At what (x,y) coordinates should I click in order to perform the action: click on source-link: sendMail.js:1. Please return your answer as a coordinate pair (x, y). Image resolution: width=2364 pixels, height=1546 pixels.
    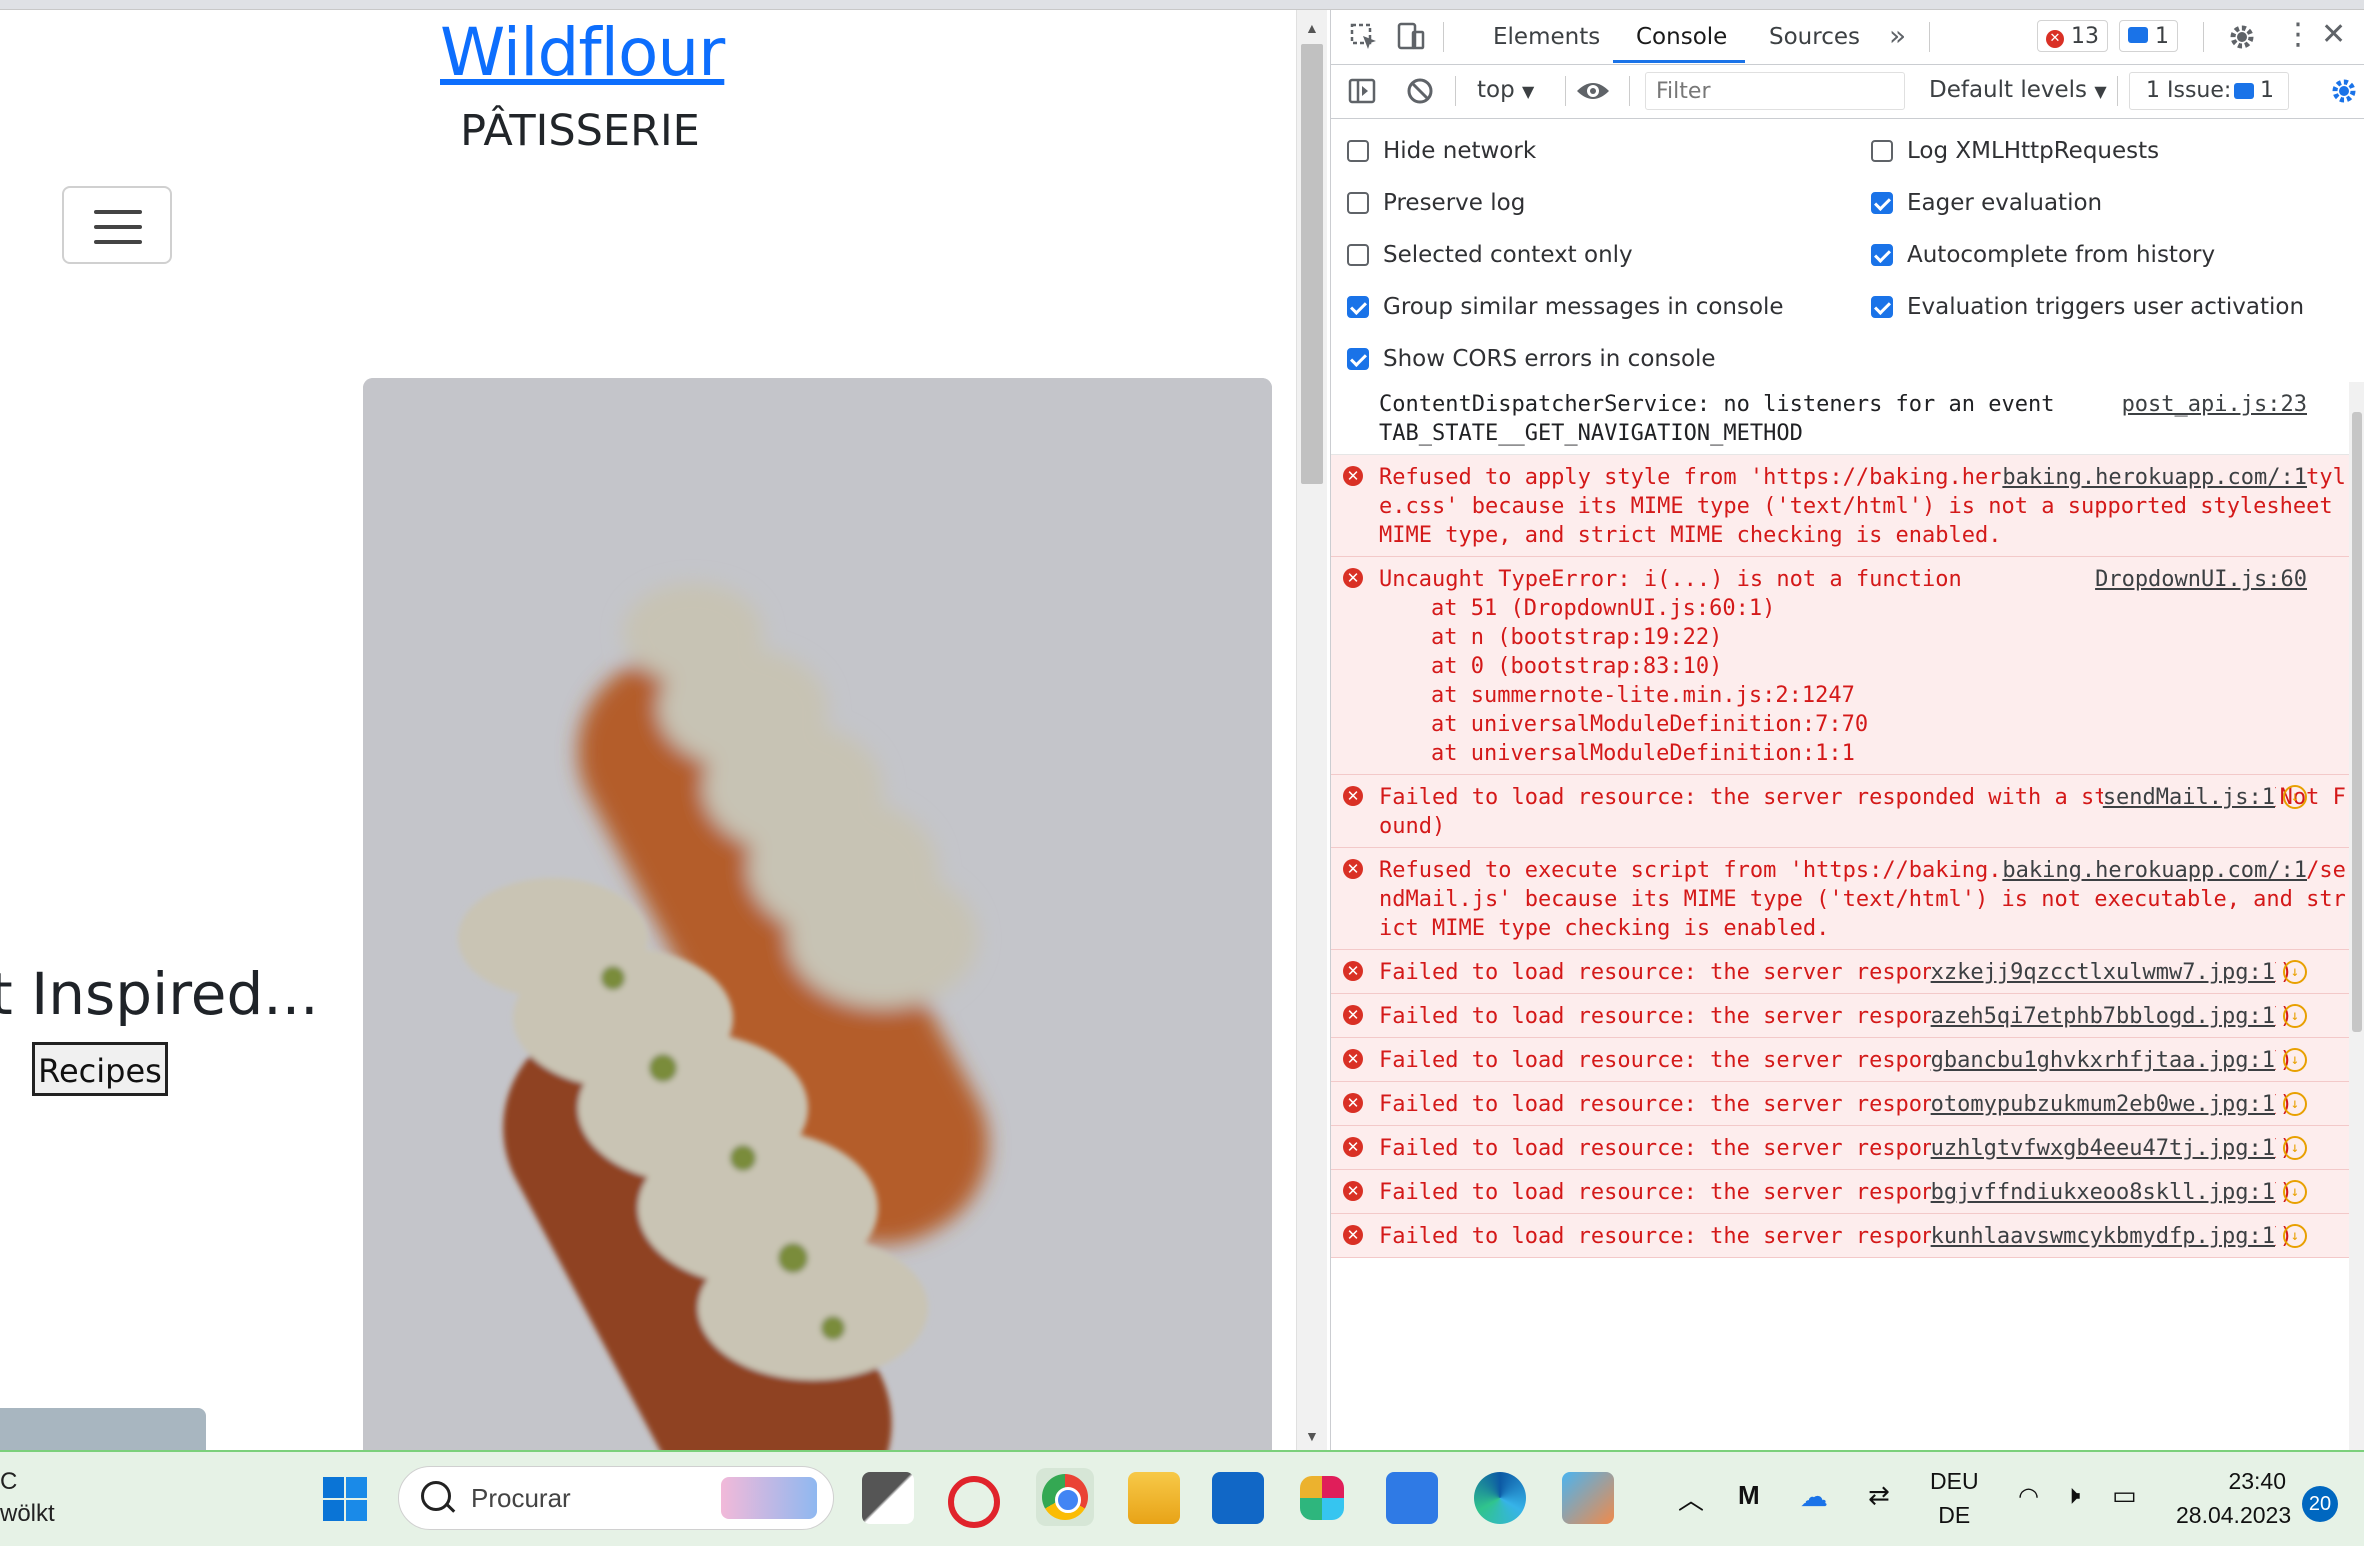
    Looking at the image, I should click on (2188, 797).